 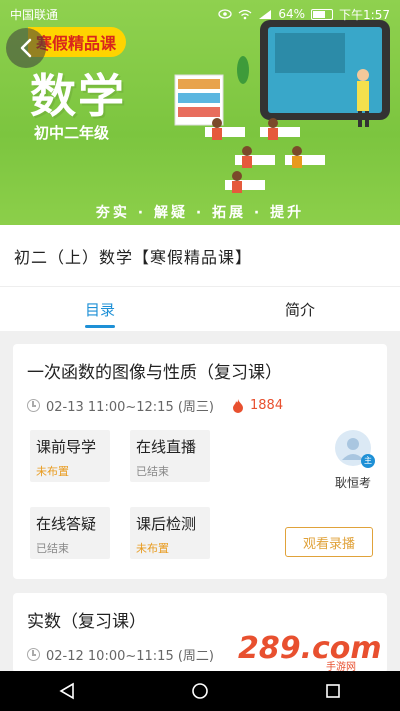 What do you see at coordinates (352, 483) in the screenshot?
I see `teacher-name: 耿恒考` at bounding box center [352, 483].